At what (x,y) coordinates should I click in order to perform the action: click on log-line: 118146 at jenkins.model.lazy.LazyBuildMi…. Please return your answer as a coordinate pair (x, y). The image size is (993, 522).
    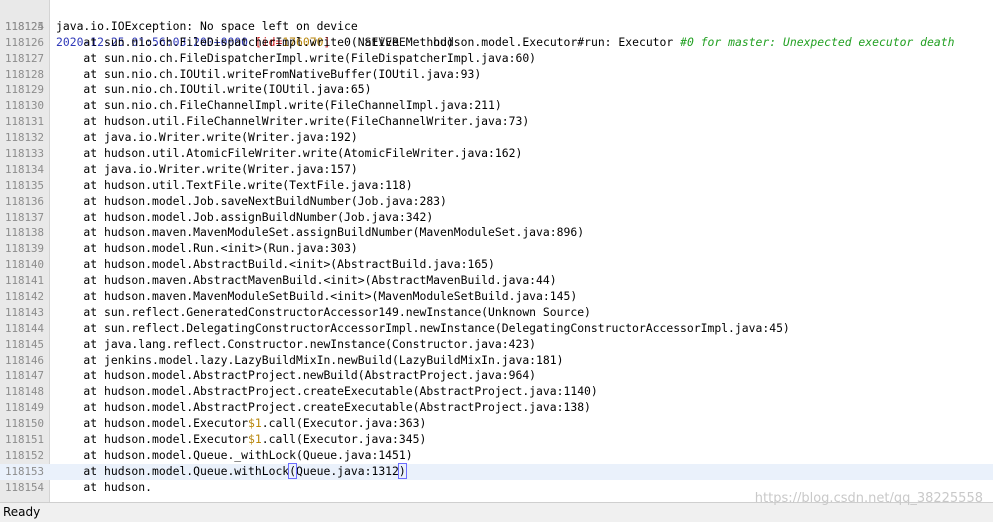
    Looking at the image, I should click on (496, 361).